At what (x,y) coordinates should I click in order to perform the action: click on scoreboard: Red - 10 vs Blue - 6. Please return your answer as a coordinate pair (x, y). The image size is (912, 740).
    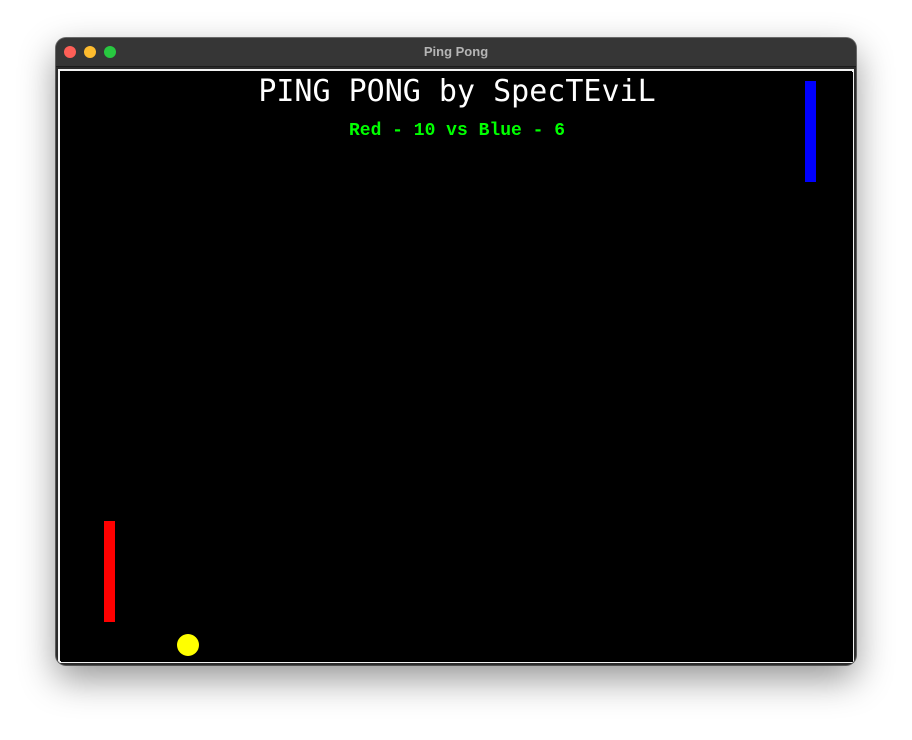
    Looking at the image, I should click on (457, 131).